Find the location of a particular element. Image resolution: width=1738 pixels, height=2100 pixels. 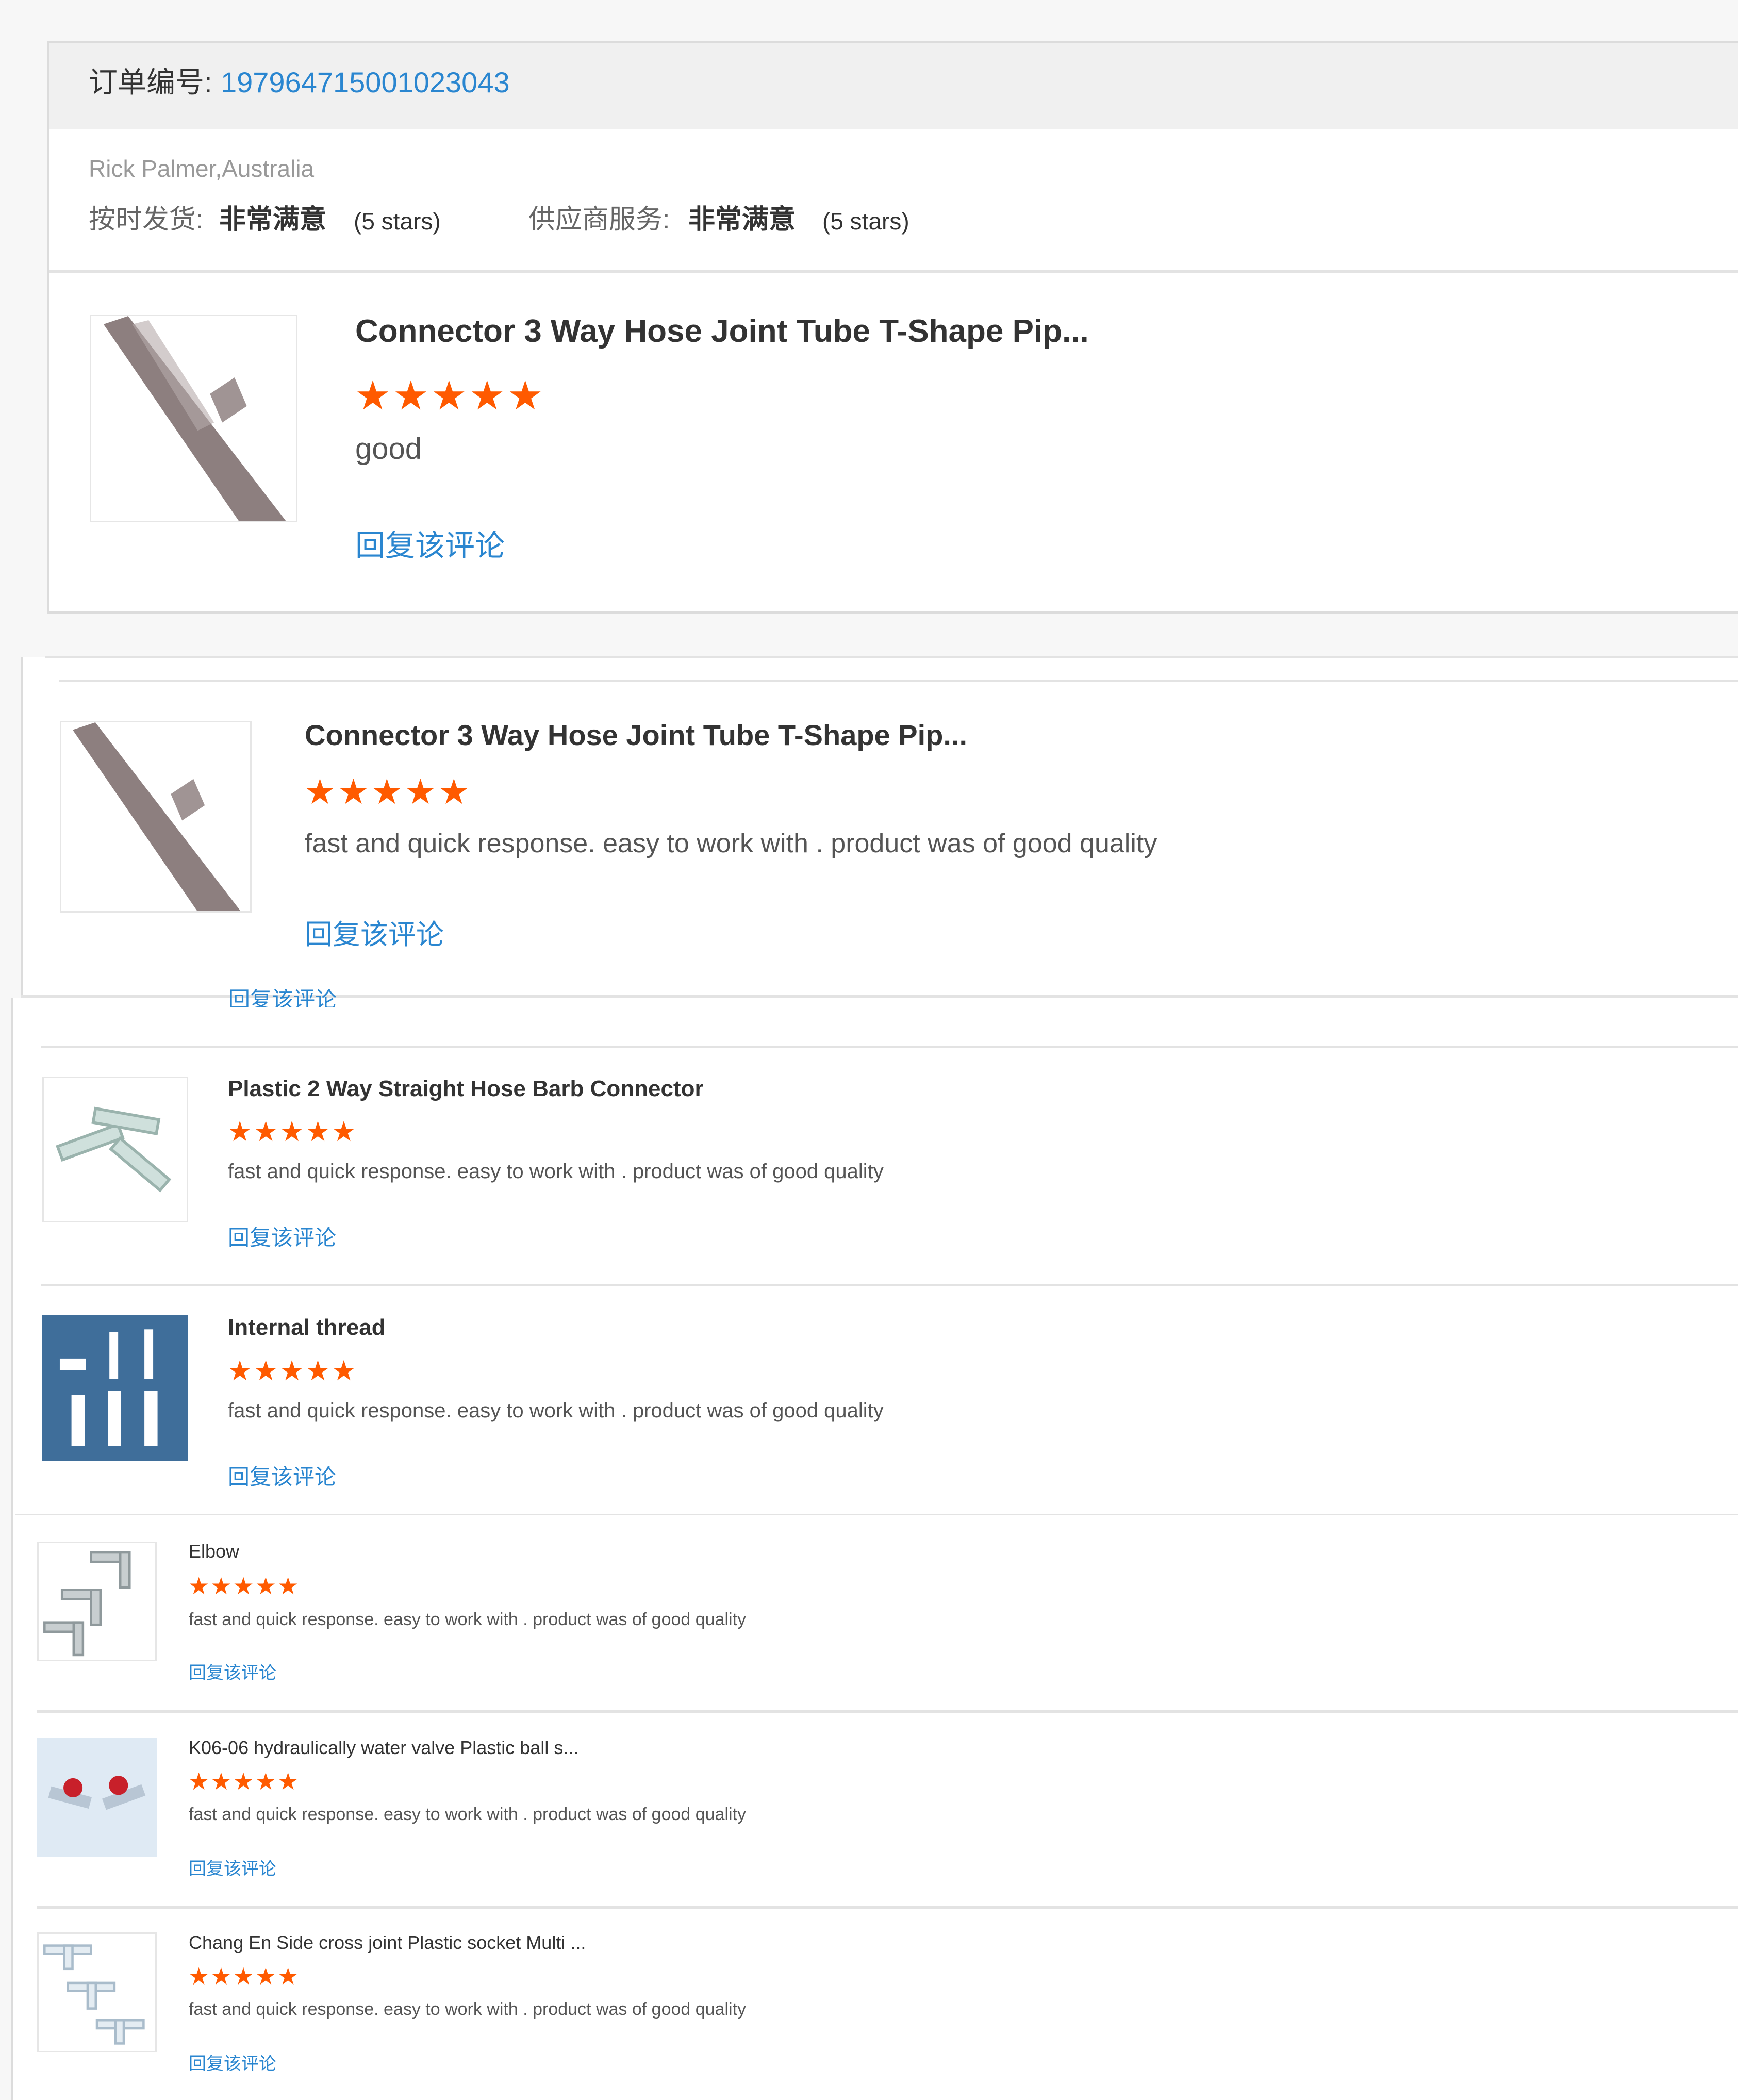

cross-joint-image is located at coordinates (94, 1994).